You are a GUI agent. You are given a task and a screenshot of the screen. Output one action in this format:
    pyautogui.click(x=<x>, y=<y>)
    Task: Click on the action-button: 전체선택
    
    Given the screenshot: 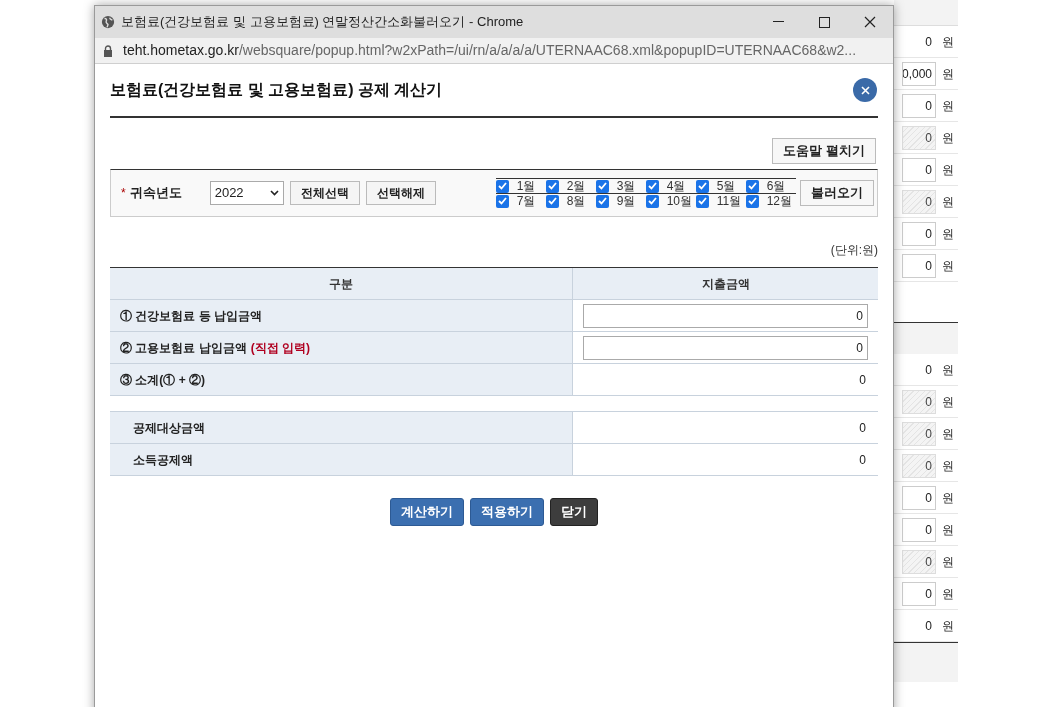 What is the action you would take?
    pyautogui.click(x=324, y=193)
    